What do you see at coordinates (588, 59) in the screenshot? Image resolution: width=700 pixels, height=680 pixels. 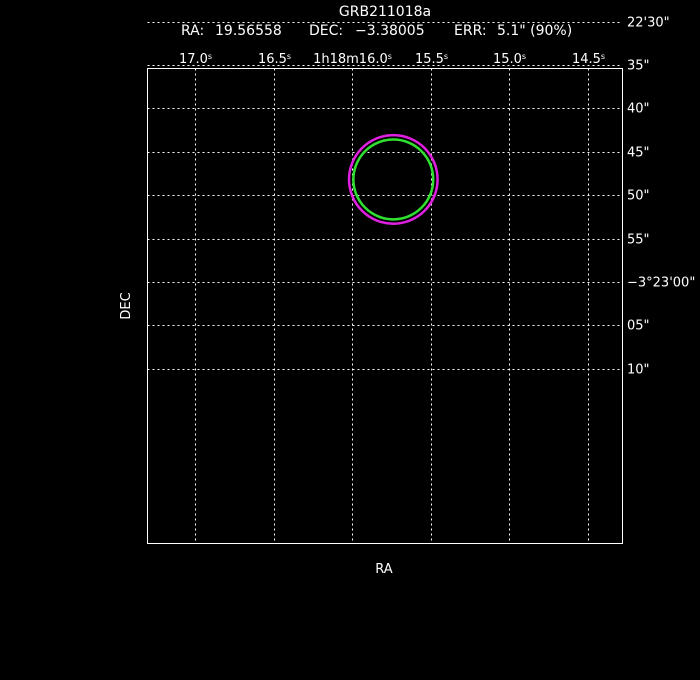 I see `ra-tick-label: 14.5s` at bounding box center [588, 59].